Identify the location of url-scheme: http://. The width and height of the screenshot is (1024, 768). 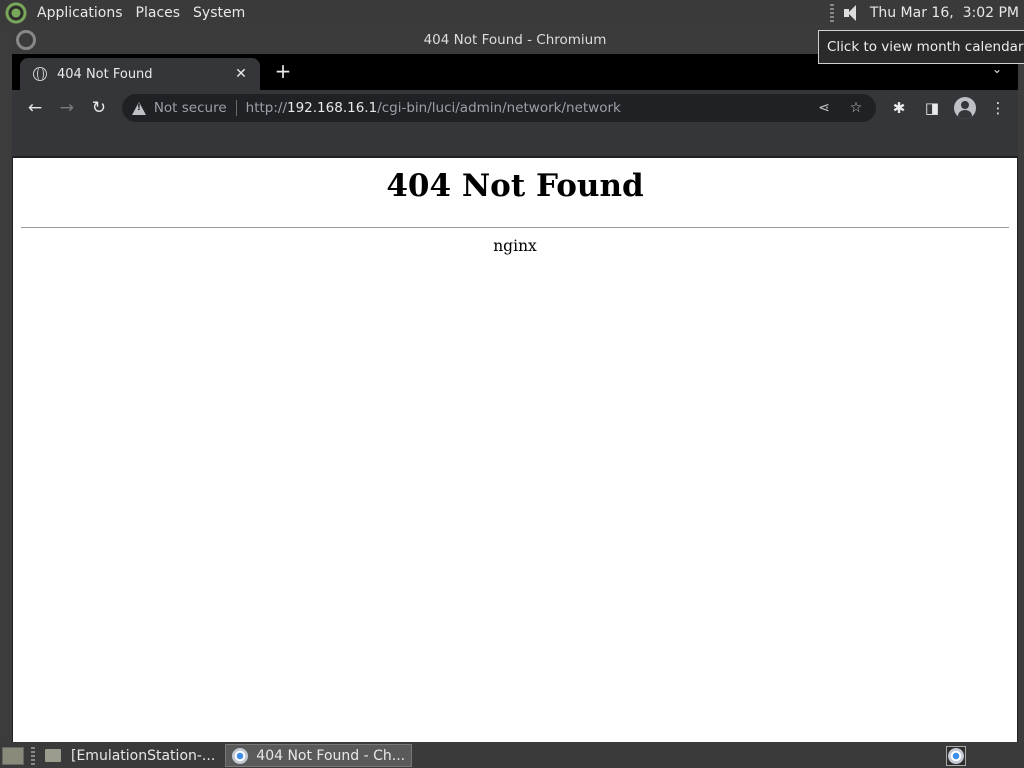
(266, 108).